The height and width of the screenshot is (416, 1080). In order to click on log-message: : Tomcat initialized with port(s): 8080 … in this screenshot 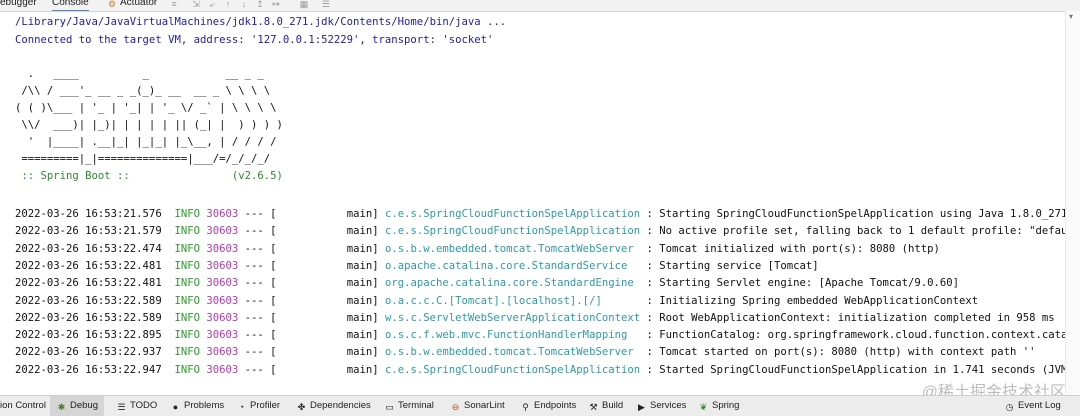, I will do `click(790, 248)`.